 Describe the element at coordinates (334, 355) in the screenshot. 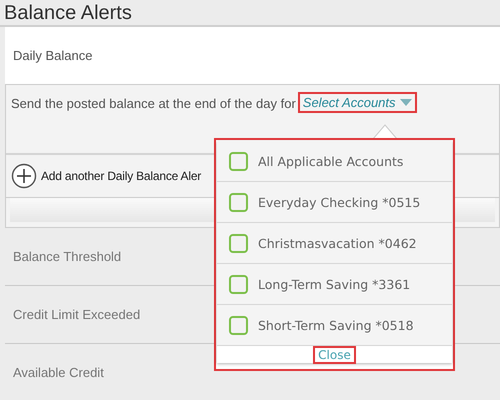

I see `close-button: Close` at that location.